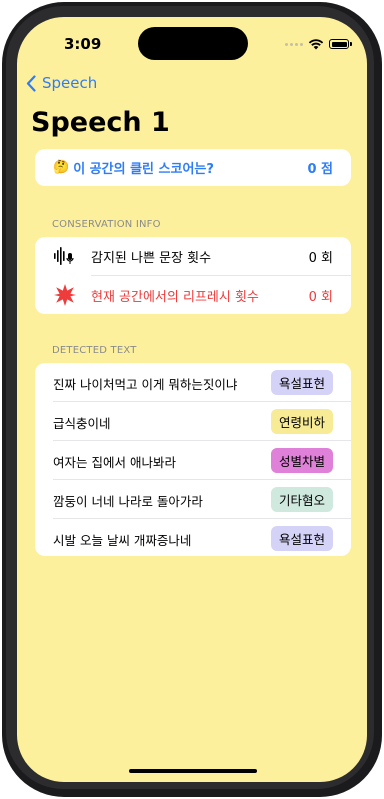  What do you see at coordinates (193, 771) in the screenshot?
I see `home-indicator` at bounding box center [193, 771].